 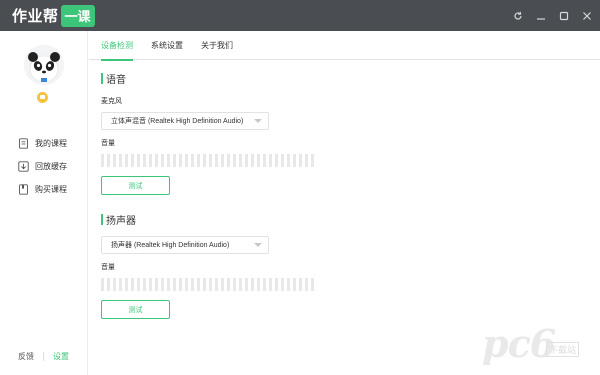 What do you see at coordinates (519, 343) in the screenshot?
I see `watermark-logo: pc6` at bounding box center [519, 343].